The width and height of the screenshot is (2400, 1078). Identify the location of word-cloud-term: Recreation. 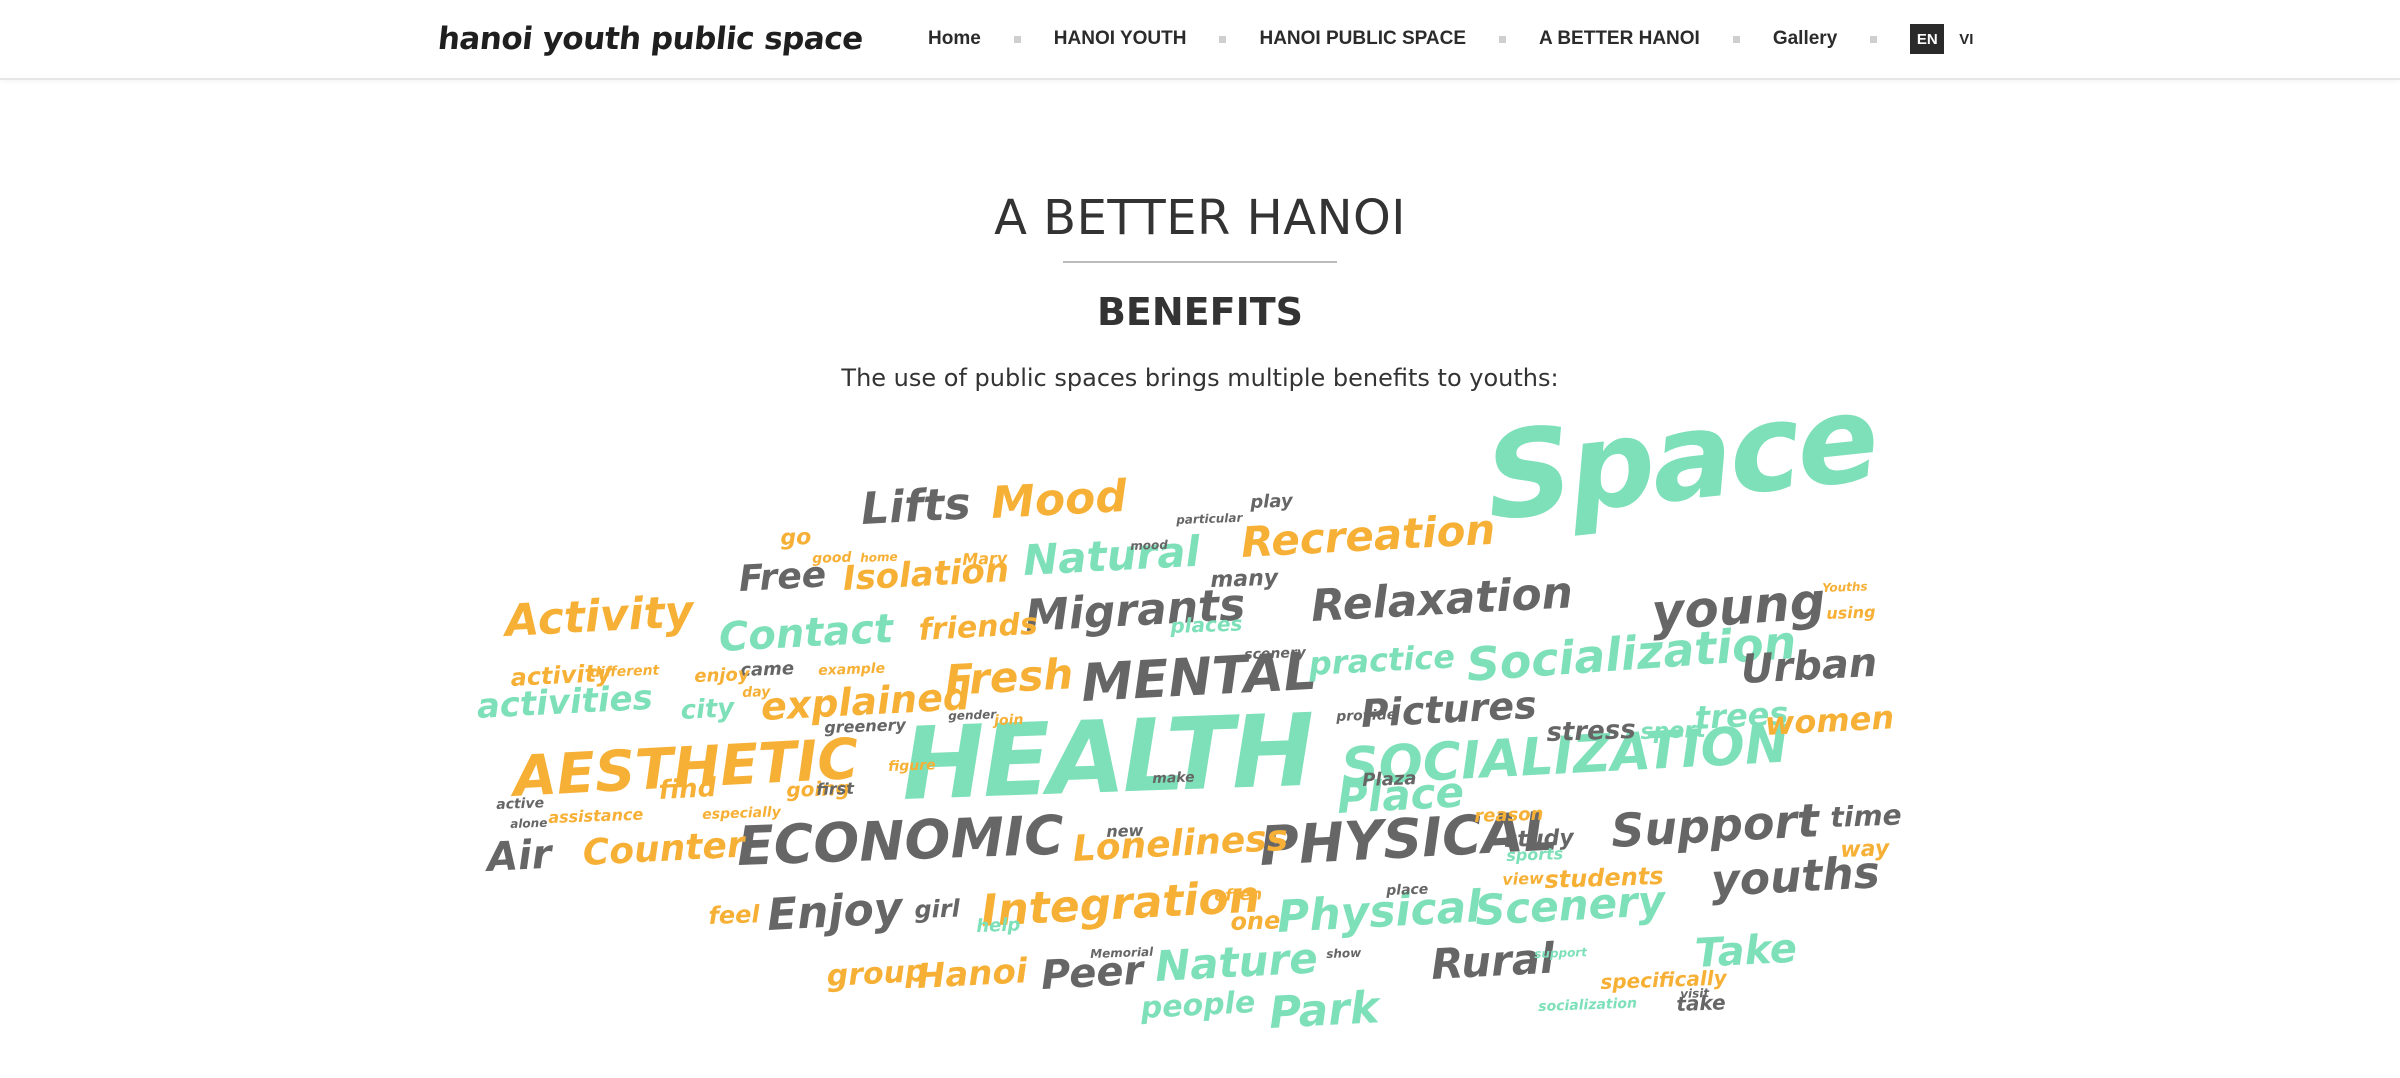
(1368, 535).